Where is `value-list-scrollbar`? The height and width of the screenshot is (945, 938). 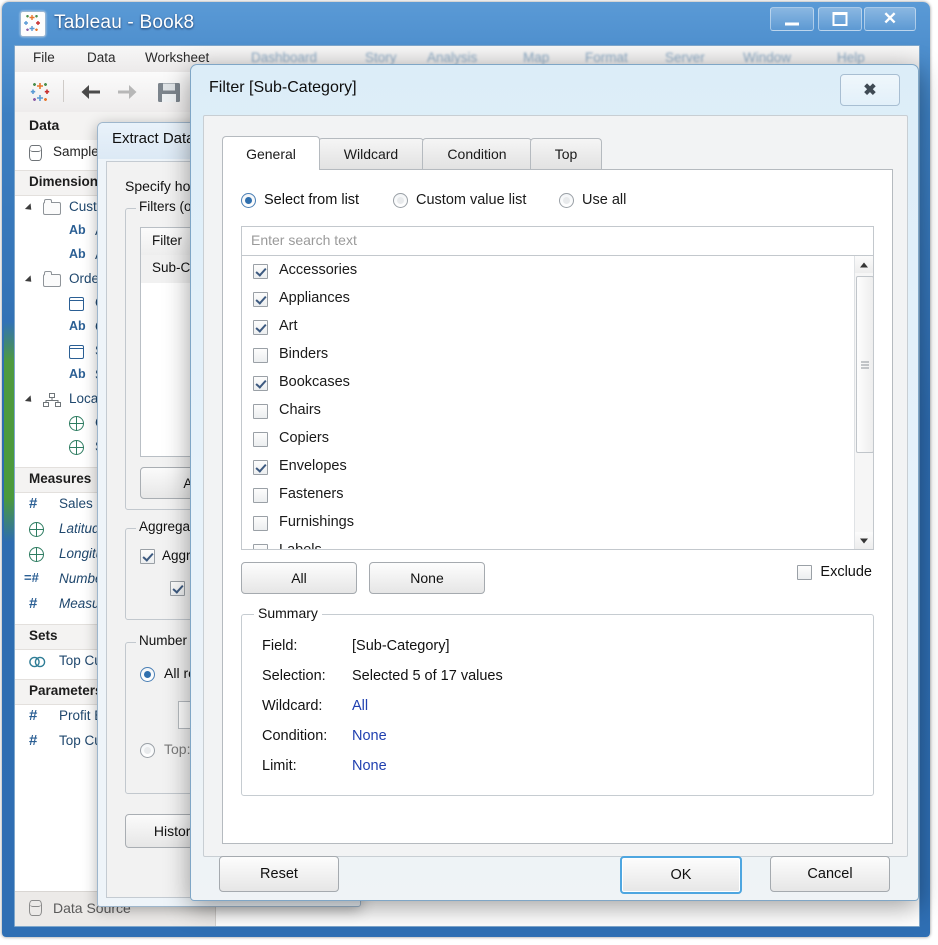 value-list-scrollbar is located at coordinates (863, 402).